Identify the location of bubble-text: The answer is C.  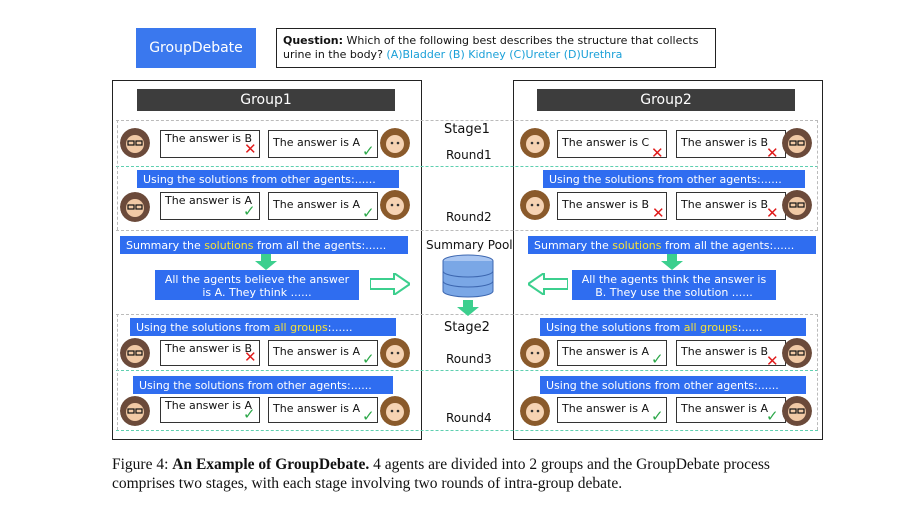
(606, 142).